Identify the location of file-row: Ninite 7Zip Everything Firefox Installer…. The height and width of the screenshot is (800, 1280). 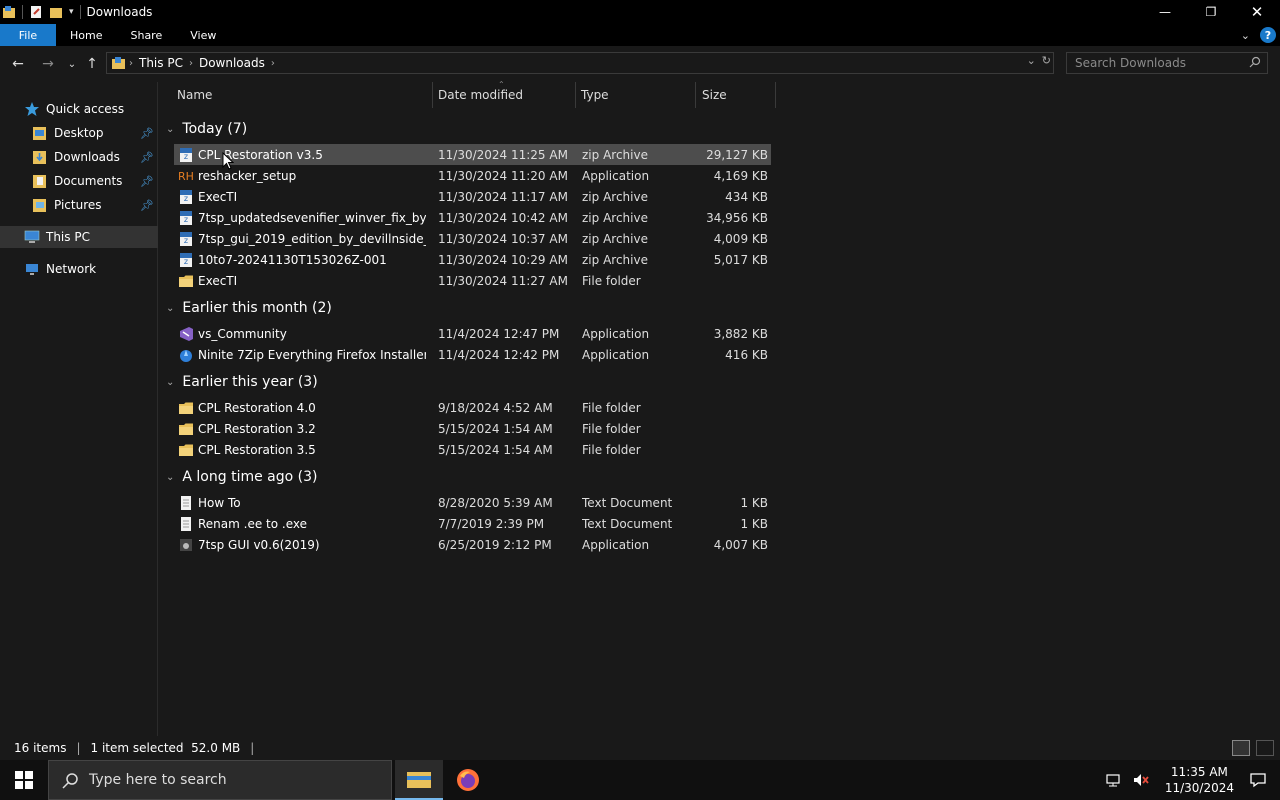
(472, 354).